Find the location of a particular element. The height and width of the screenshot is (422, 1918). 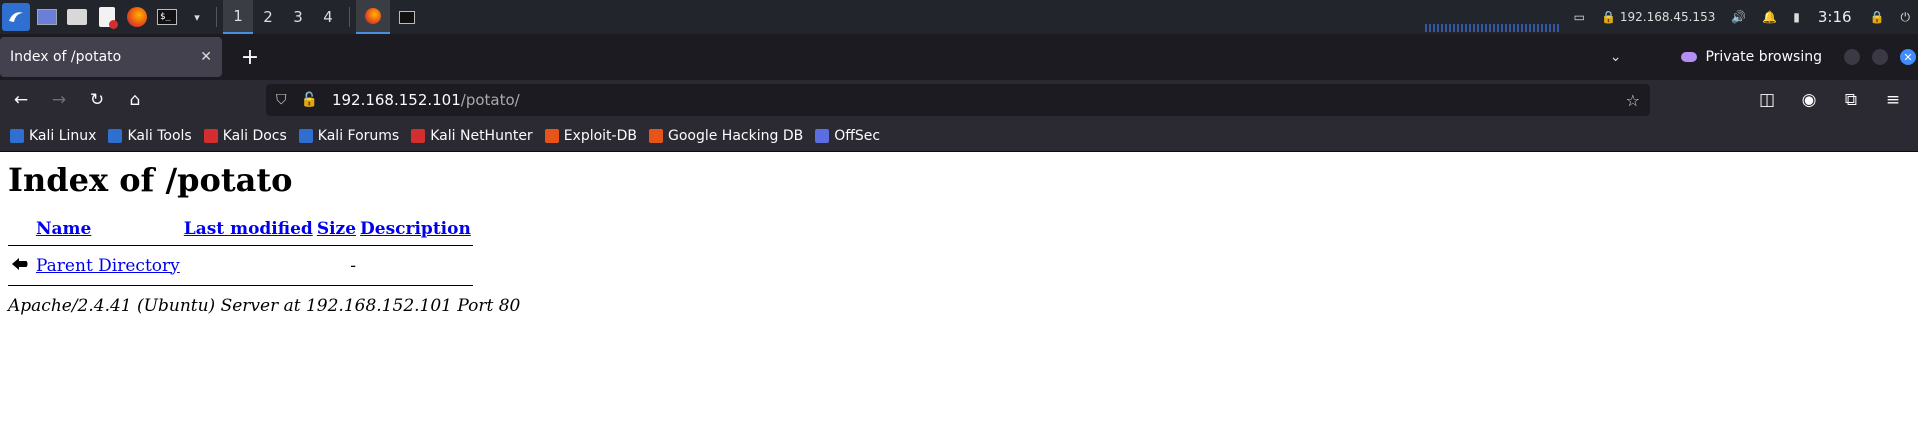

sort-by-last-modified-link: Last modified is located at coordinates (248, 229).